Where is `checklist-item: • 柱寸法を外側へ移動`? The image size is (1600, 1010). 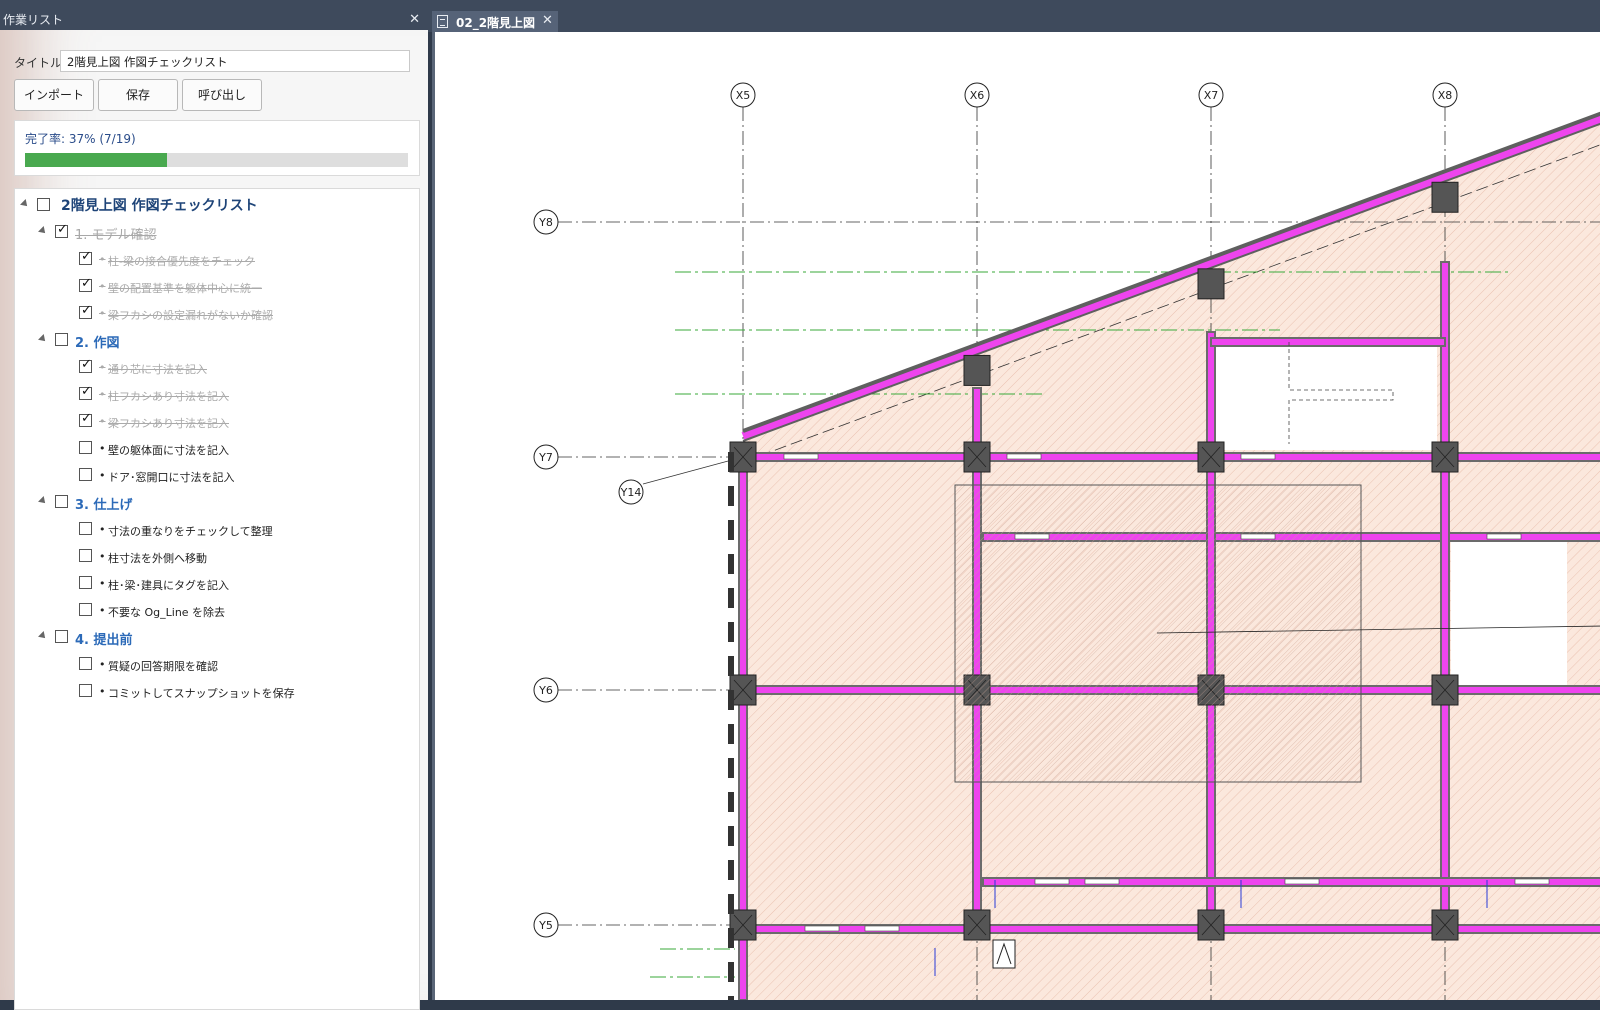 checklist-item: • 柱寸法を外側へ移動 is located at coordinates (217, 557).